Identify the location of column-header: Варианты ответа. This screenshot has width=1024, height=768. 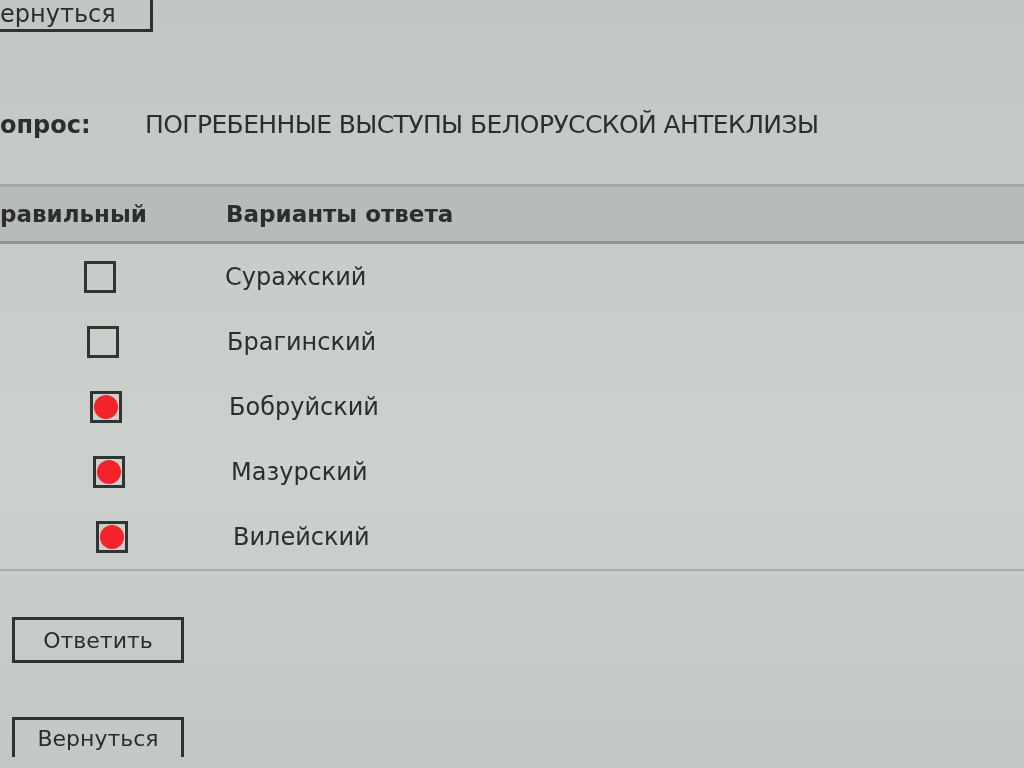
(340, 214).